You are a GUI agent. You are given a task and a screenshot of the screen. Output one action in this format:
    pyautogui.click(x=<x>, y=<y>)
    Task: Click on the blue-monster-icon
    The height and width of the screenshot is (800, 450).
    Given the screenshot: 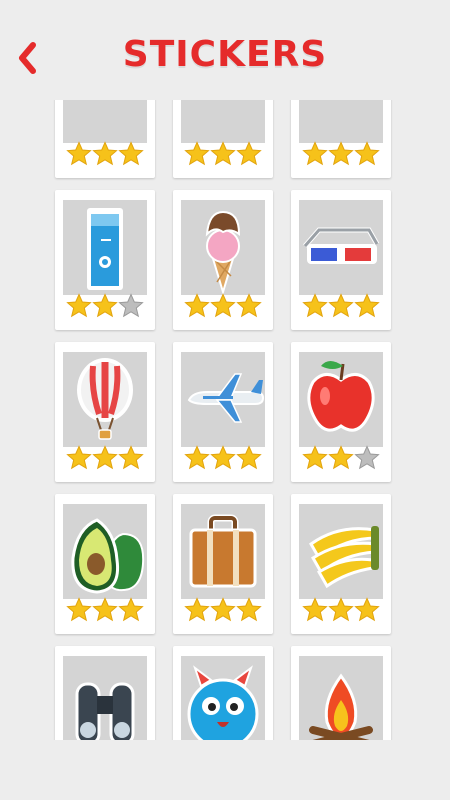 What is the action you would take?
    pyautogui.click(x=223, y=698)
    